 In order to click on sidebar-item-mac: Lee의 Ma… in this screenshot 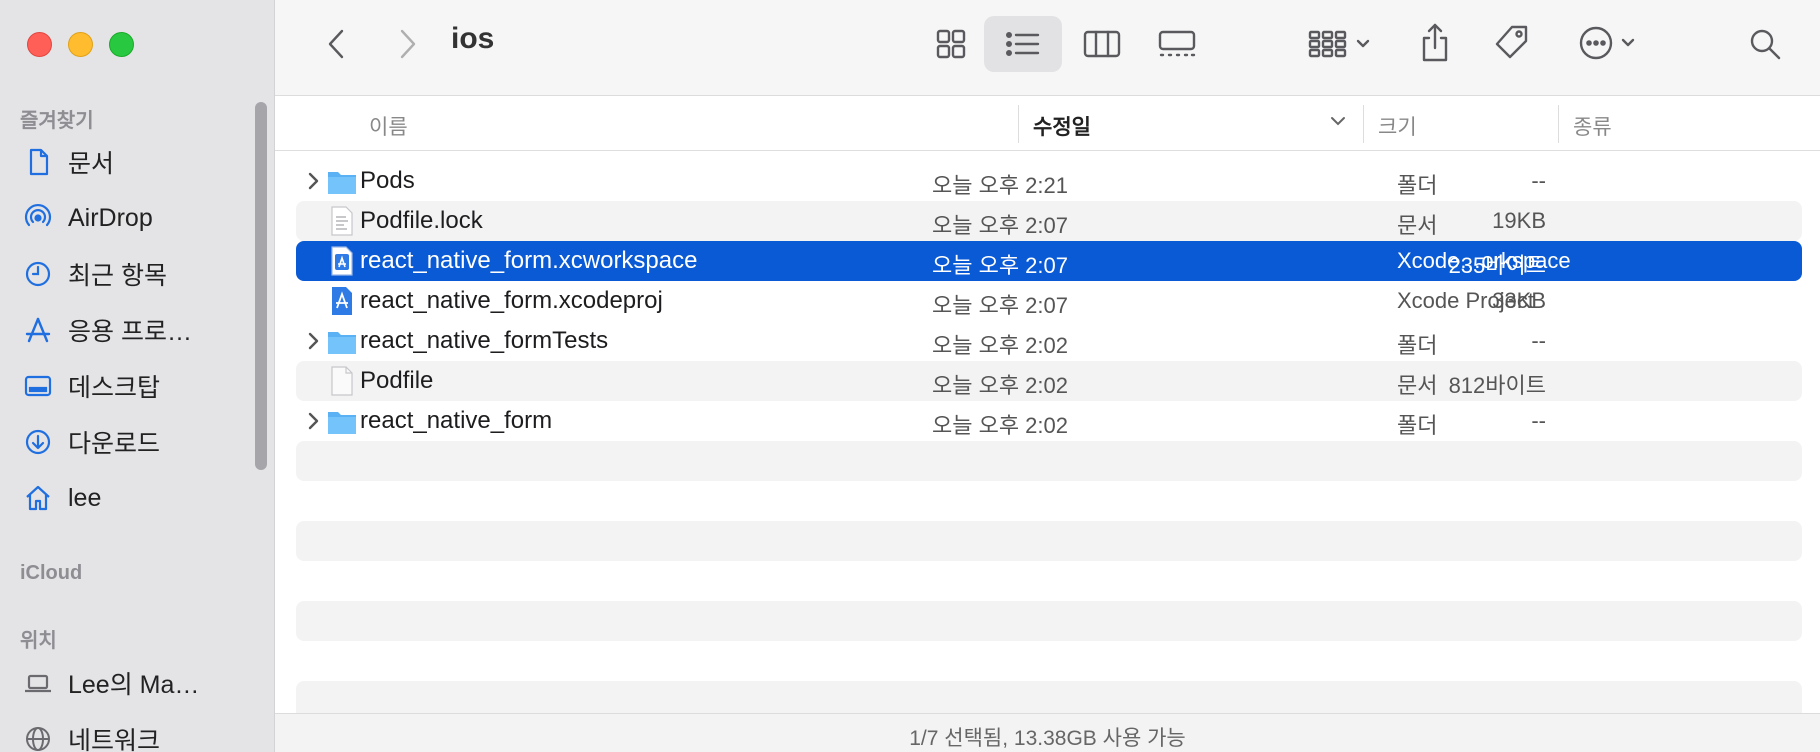, I will do `click(137, 683)`.